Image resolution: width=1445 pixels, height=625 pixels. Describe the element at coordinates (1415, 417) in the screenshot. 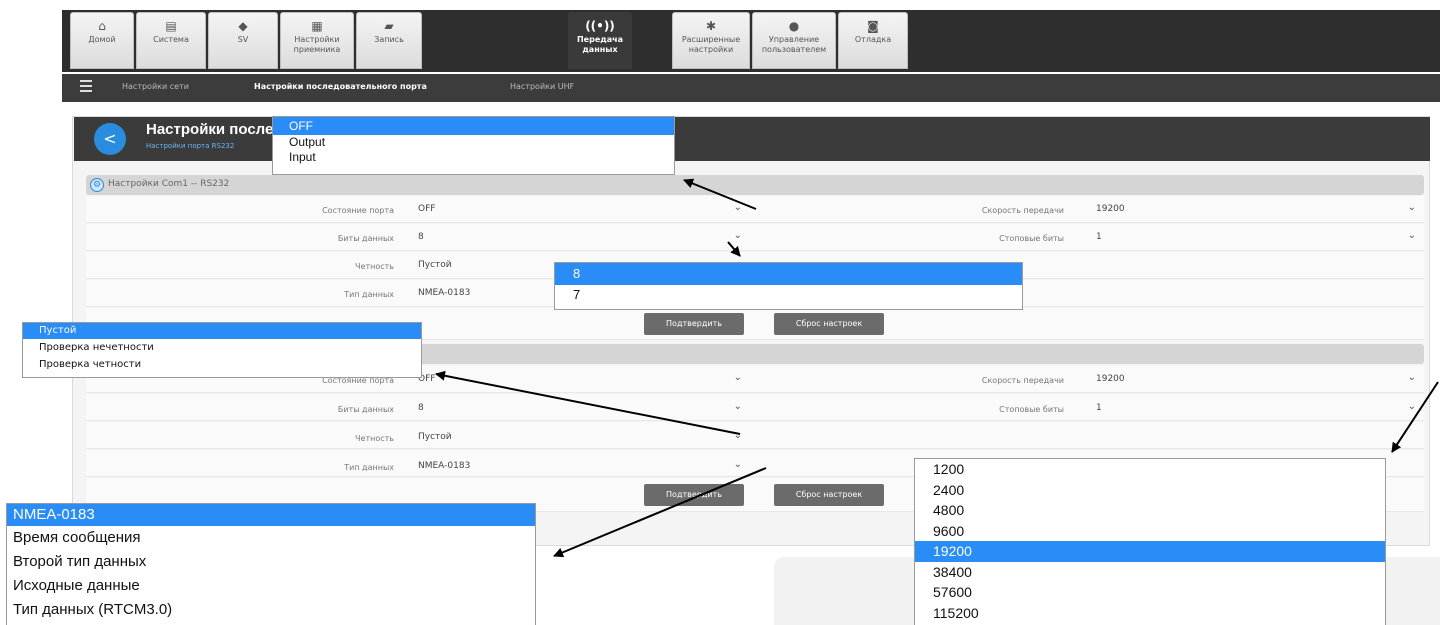

I see `arrow-baud-rate` at that location.